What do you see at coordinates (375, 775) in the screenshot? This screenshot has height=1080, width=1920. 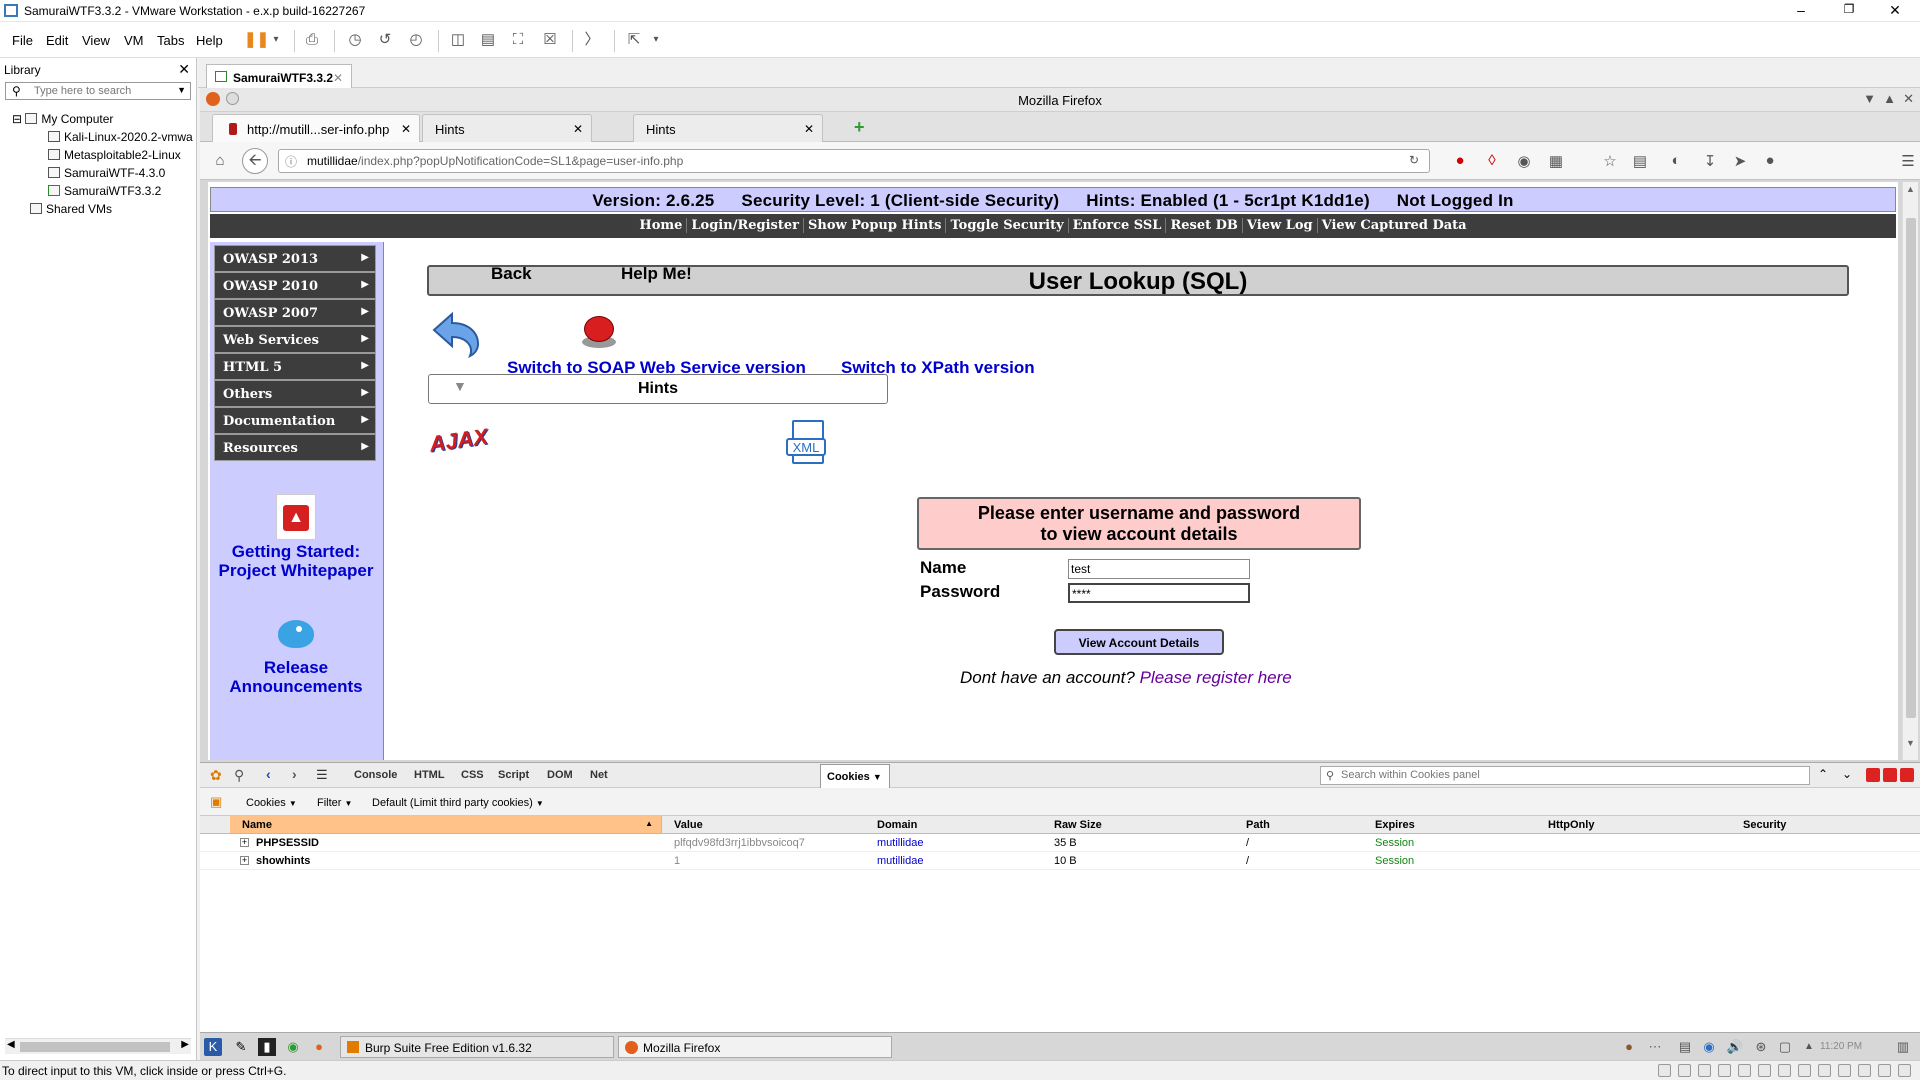 I see `tab-console: Console` at bounding box center [375, 775].